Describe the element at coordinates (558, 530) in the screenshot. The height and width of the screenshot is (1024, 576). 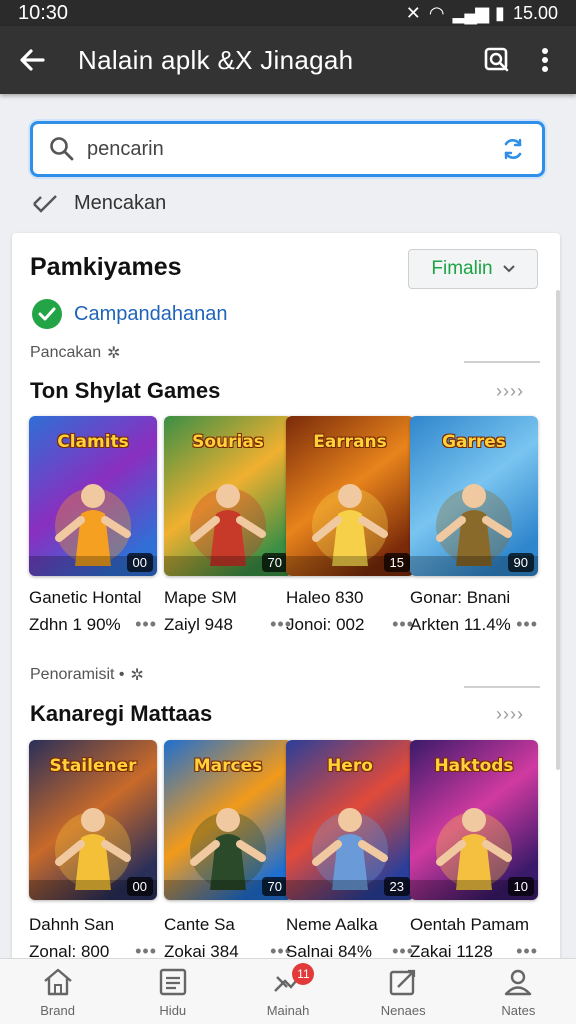
I see `scrollbar` at that location.